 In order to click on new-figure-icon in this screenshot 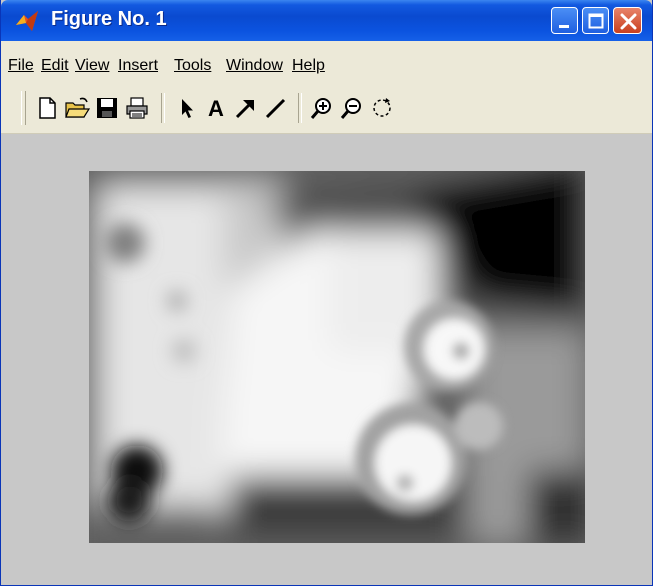, I will do `click(47, 108)`.